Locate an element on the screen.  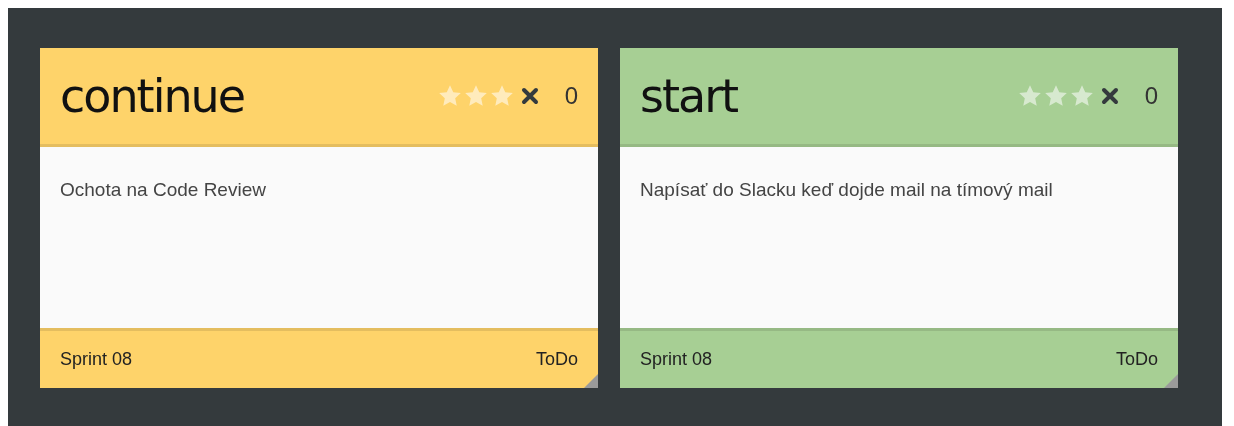
card-text: Napísať do Slacku keď dojde mail na tímový mail is located at coordinates (847, 190).